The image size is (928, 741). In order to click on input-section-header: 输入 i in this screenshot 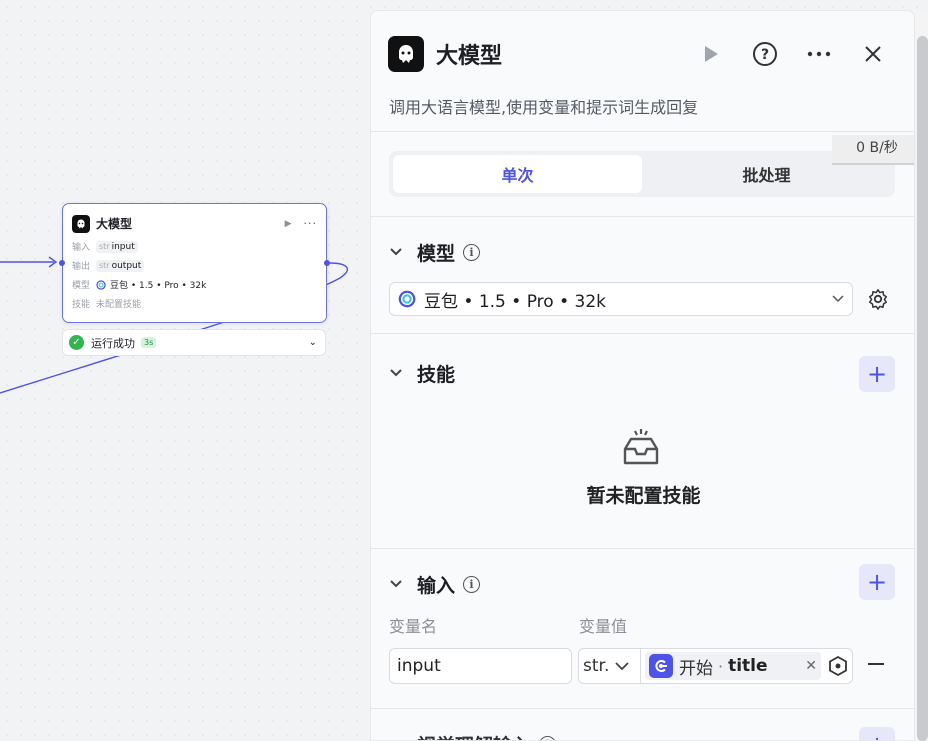, I will do `click(435, 584)`.